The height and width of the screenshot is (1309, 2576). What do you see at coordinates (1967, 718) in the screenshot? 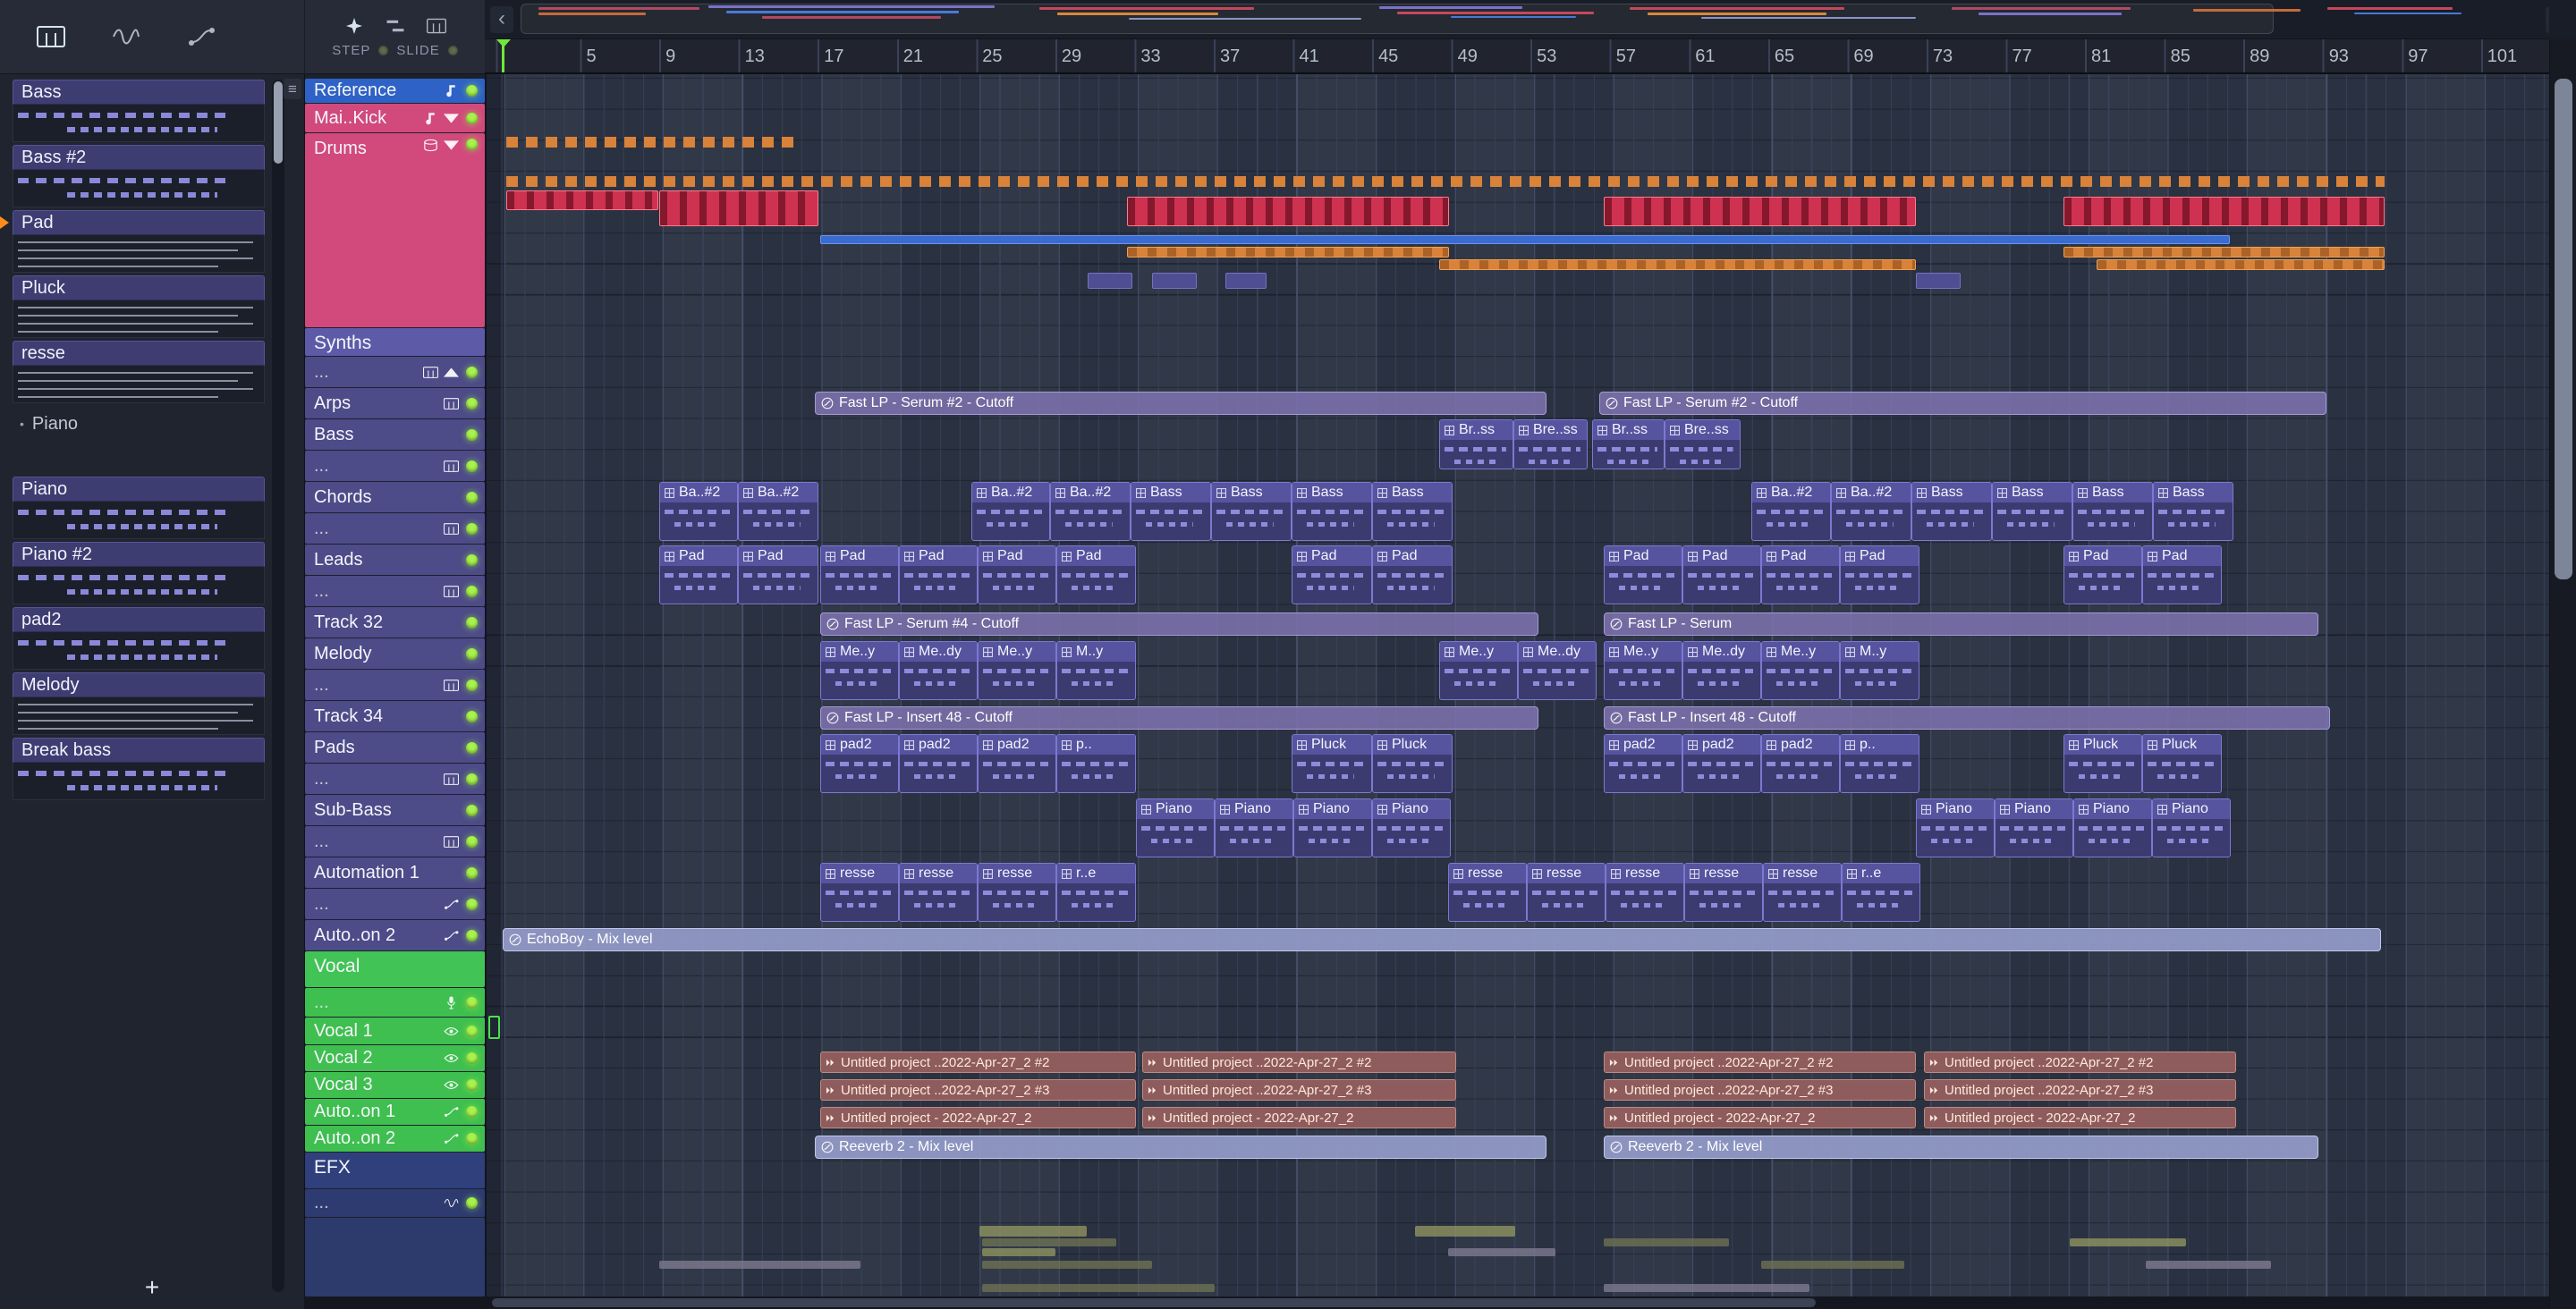
I see `auto-clip: Fast LP - Insert 48 - Cutoff` at bounding box center [1967, 718].